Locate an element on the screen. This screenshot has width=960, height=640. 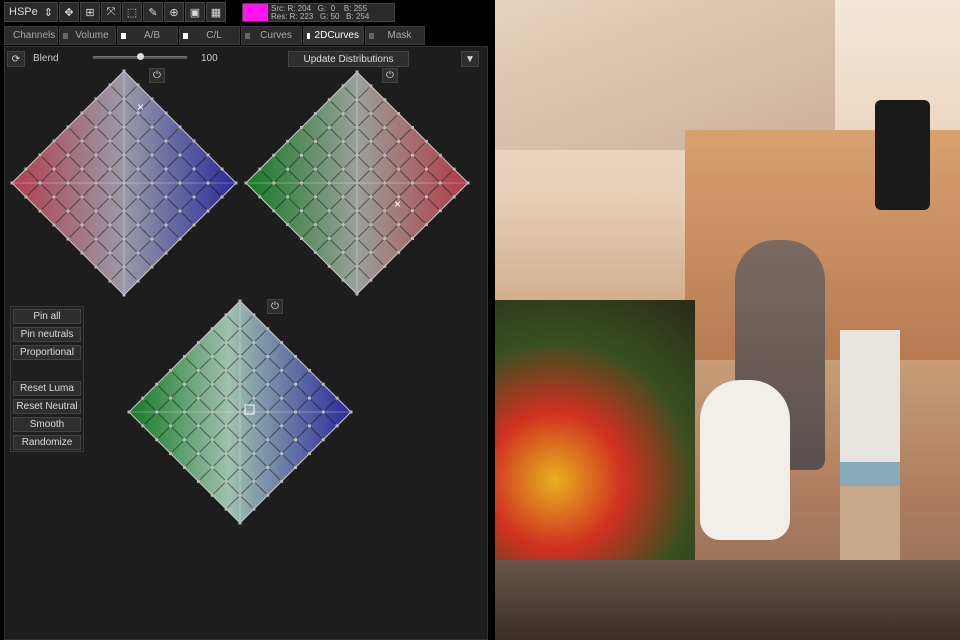
proportional-button: Proportional is located at coordinates (47, 352).